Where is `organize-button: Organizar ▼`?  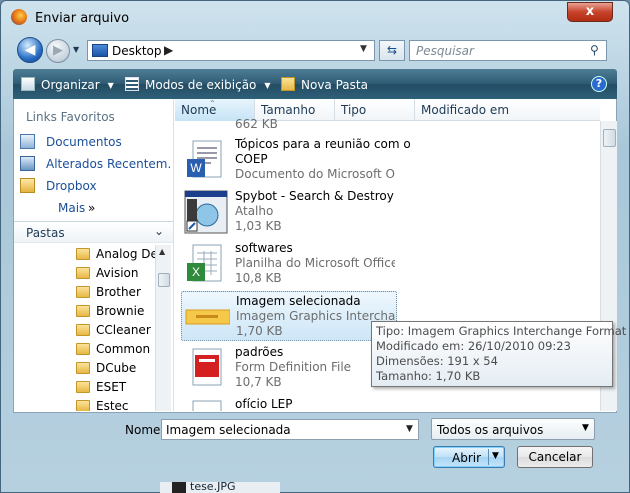
organize-button: Organizar ▼ is located at coordinates (67, 84).